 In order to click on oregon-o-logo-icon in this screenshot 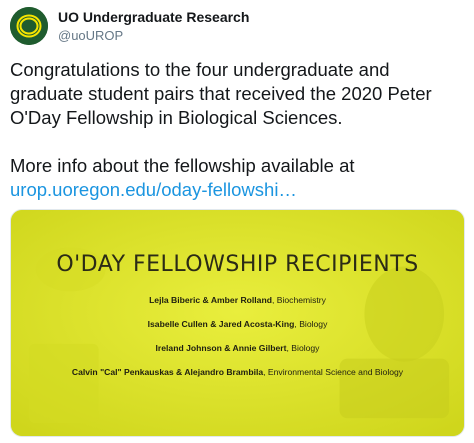, I will do `click(29, 26)`.